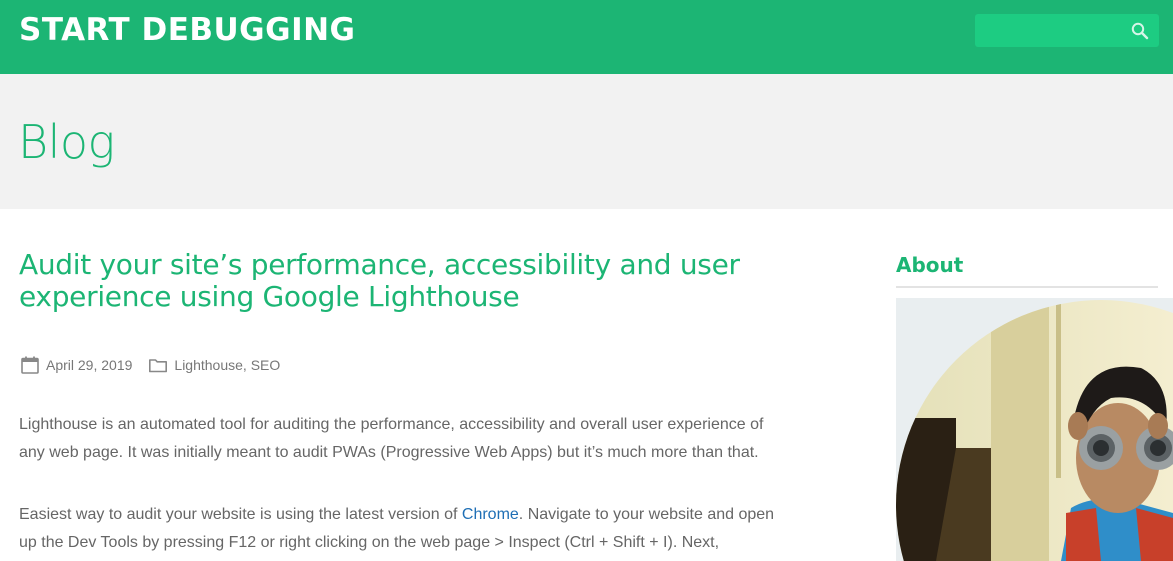  Describe the element at coordinates (187, 30) in the screenshot. I see `site-title-link: START DEBUGGING` at that location.